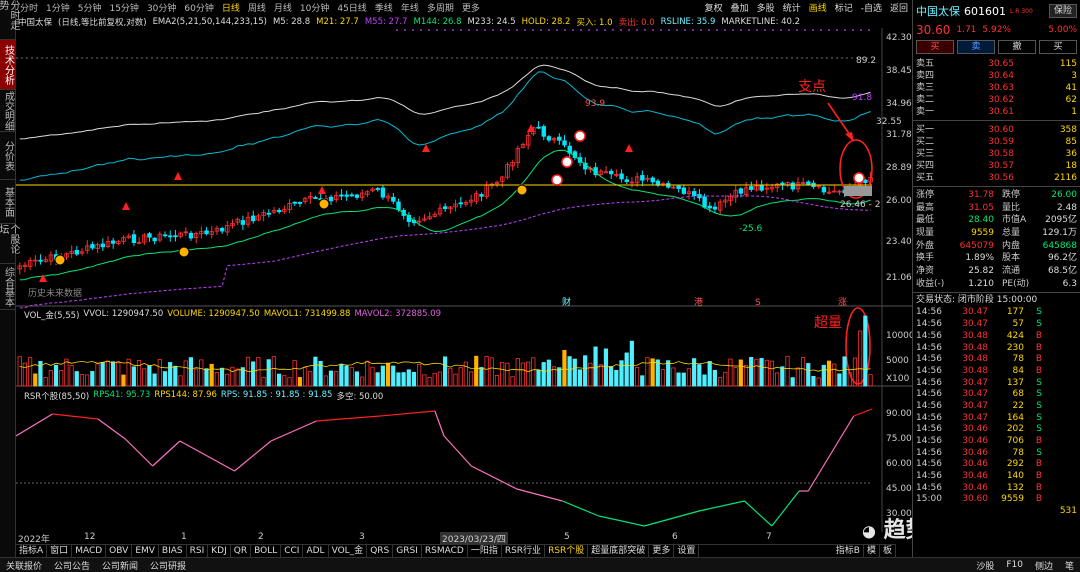 The width and height of the screenshot is (1080, 572). I want to click on toolbar-action-2: 多股, so click(766, 7).